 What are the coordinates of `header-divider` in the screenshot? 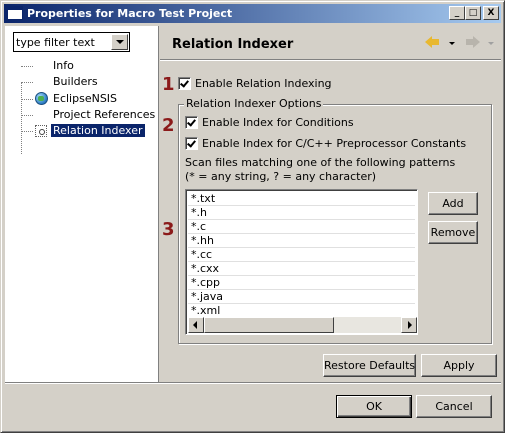 It's located at (330, 60).